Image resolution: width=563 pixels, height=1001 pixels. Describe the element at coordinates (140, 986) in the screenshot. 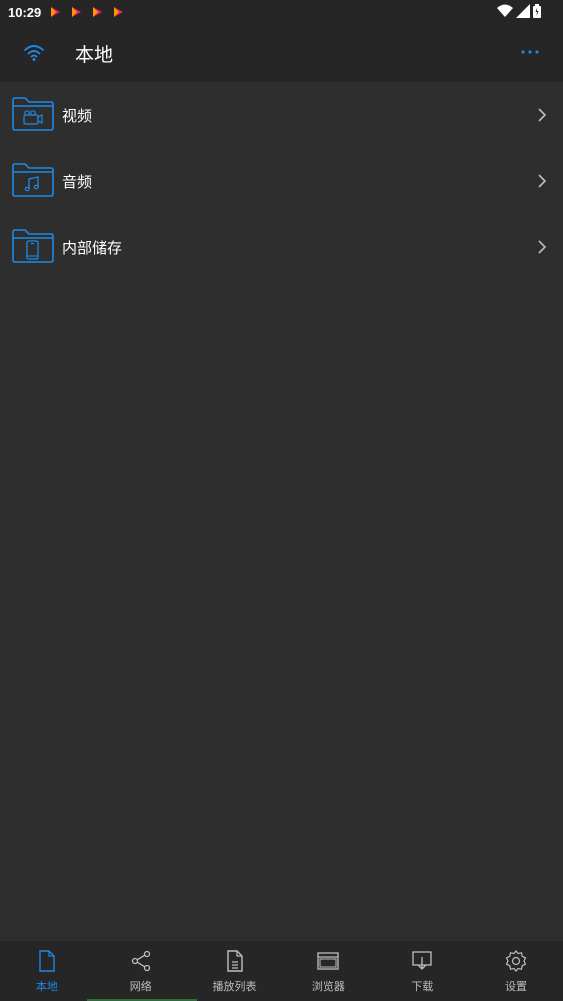

I see `nav-label: 网络` at that location.